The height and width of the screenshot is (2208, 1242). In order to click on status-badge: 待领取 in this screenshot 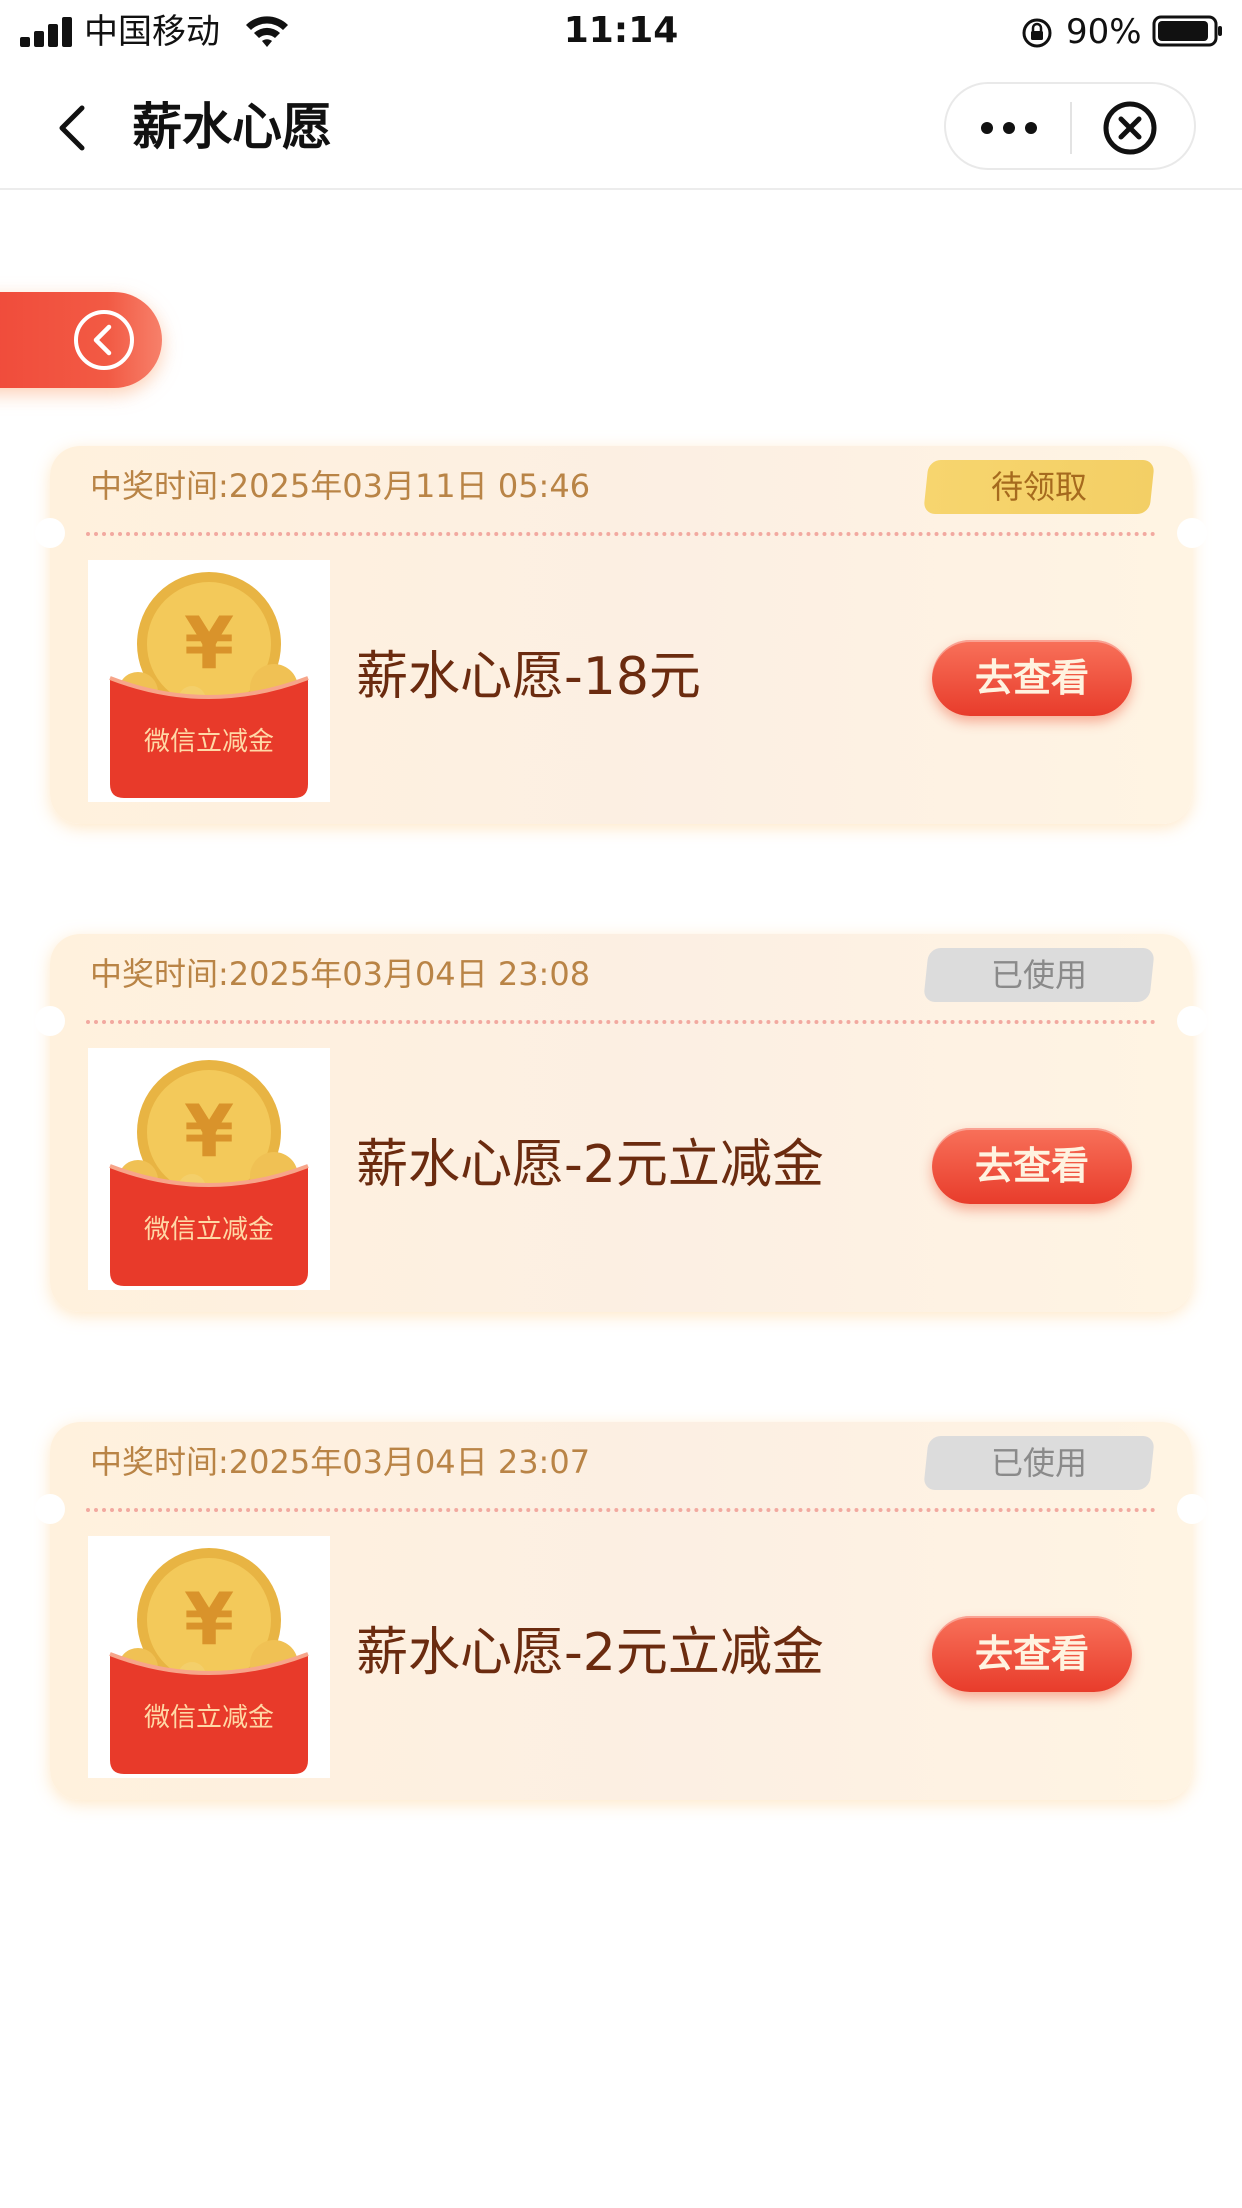, I will do `click(1039, 487)`.